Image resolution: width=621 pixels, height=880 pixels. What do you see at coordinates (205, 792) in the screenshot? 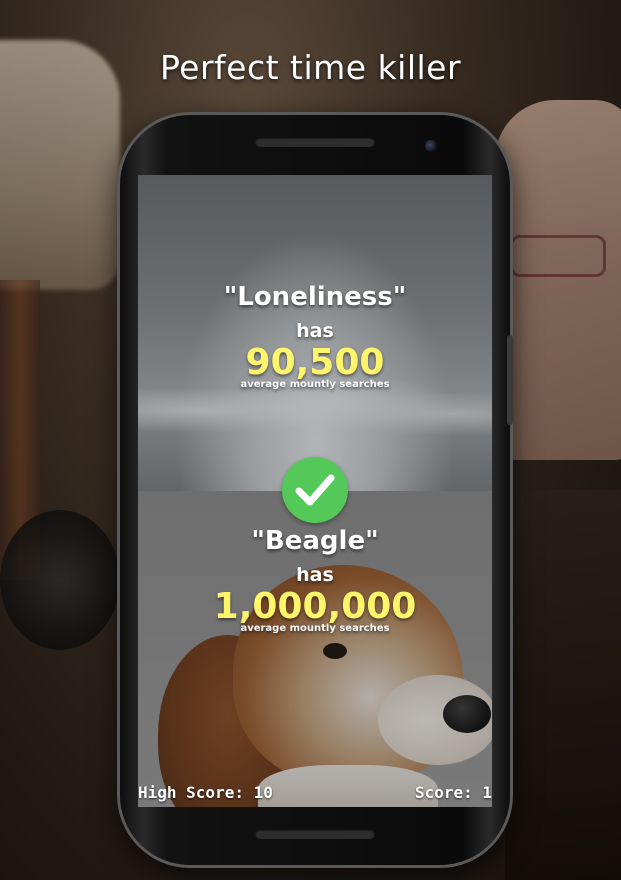
I see `high-score: High Score: 10` at bounding box center [205, 792].